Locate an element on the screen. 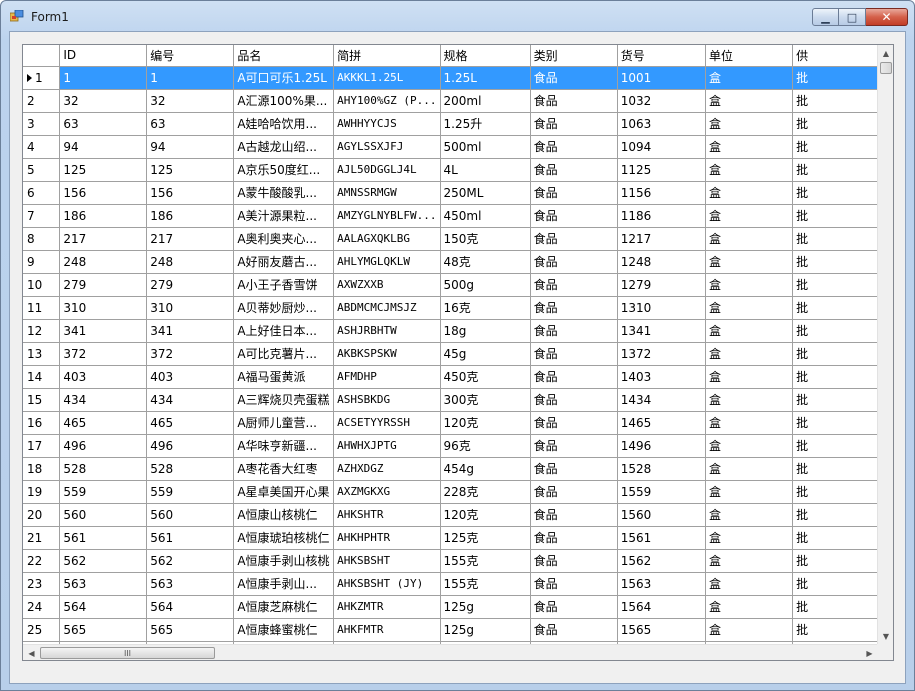  title-bar: Form1 ▁ □ ✕ is located at coordinates (457, 16).